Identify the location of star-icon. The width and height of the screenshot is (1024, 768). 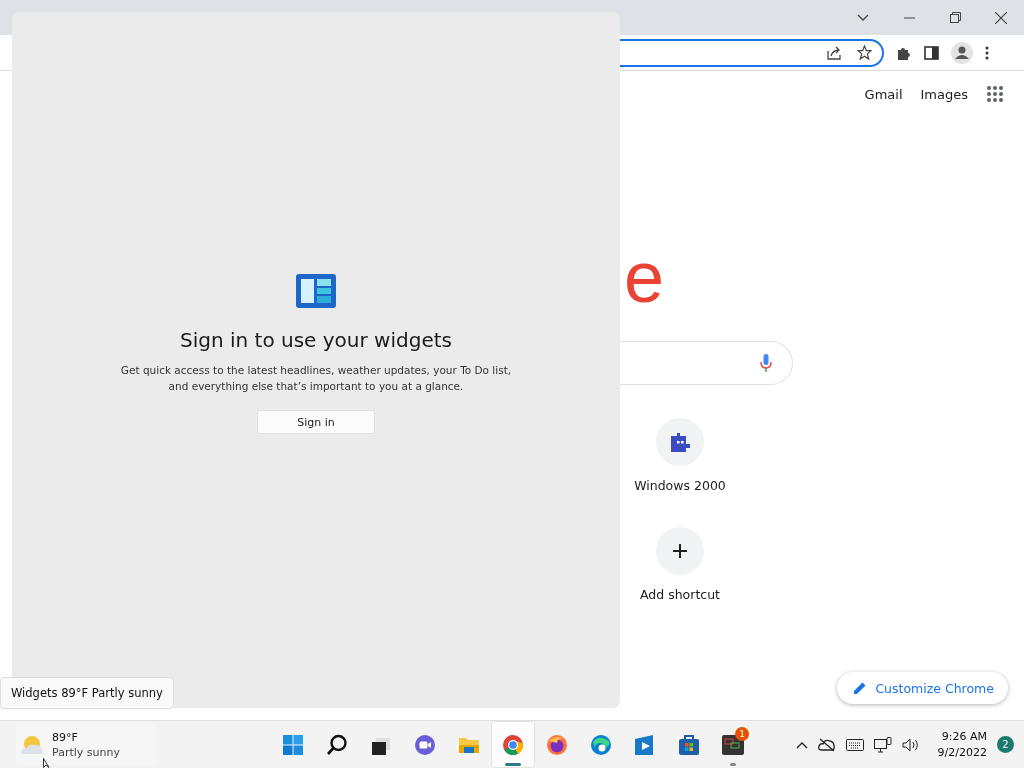
(864, 52).